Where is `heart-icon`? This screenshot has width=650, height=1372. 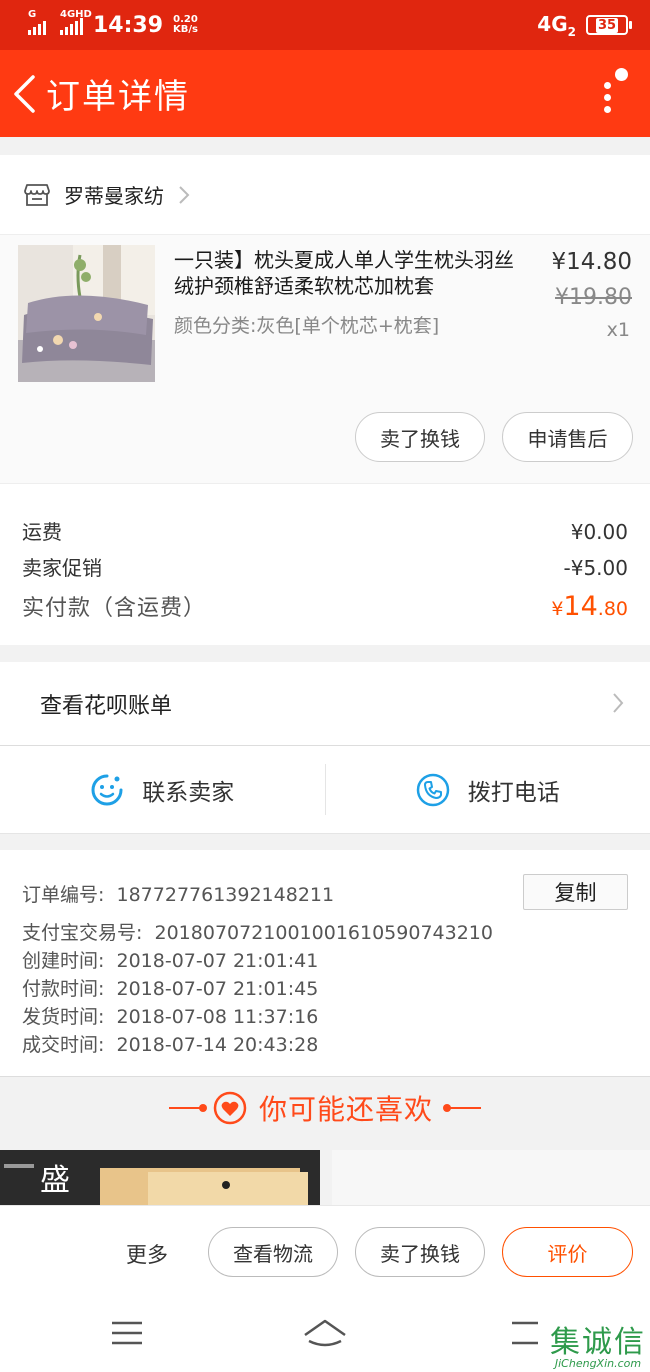 heart-icon is located at coordinates (230, 1107).